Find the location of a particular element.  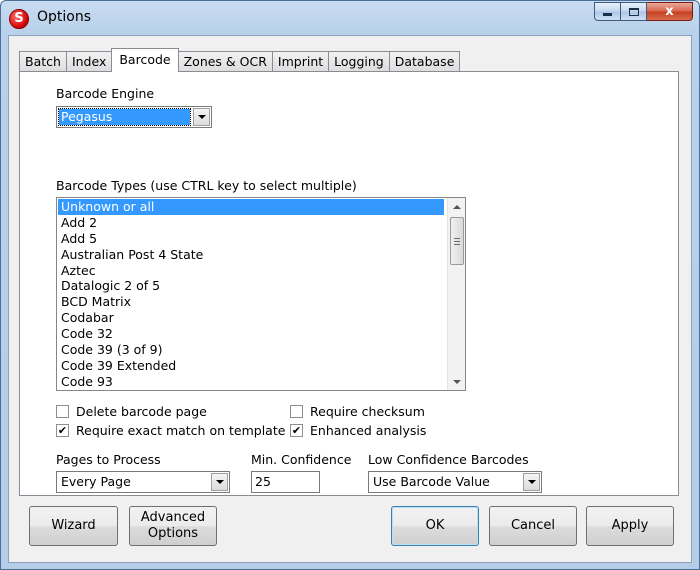

list-item: Add 2 is located at coordinates (251, 223).